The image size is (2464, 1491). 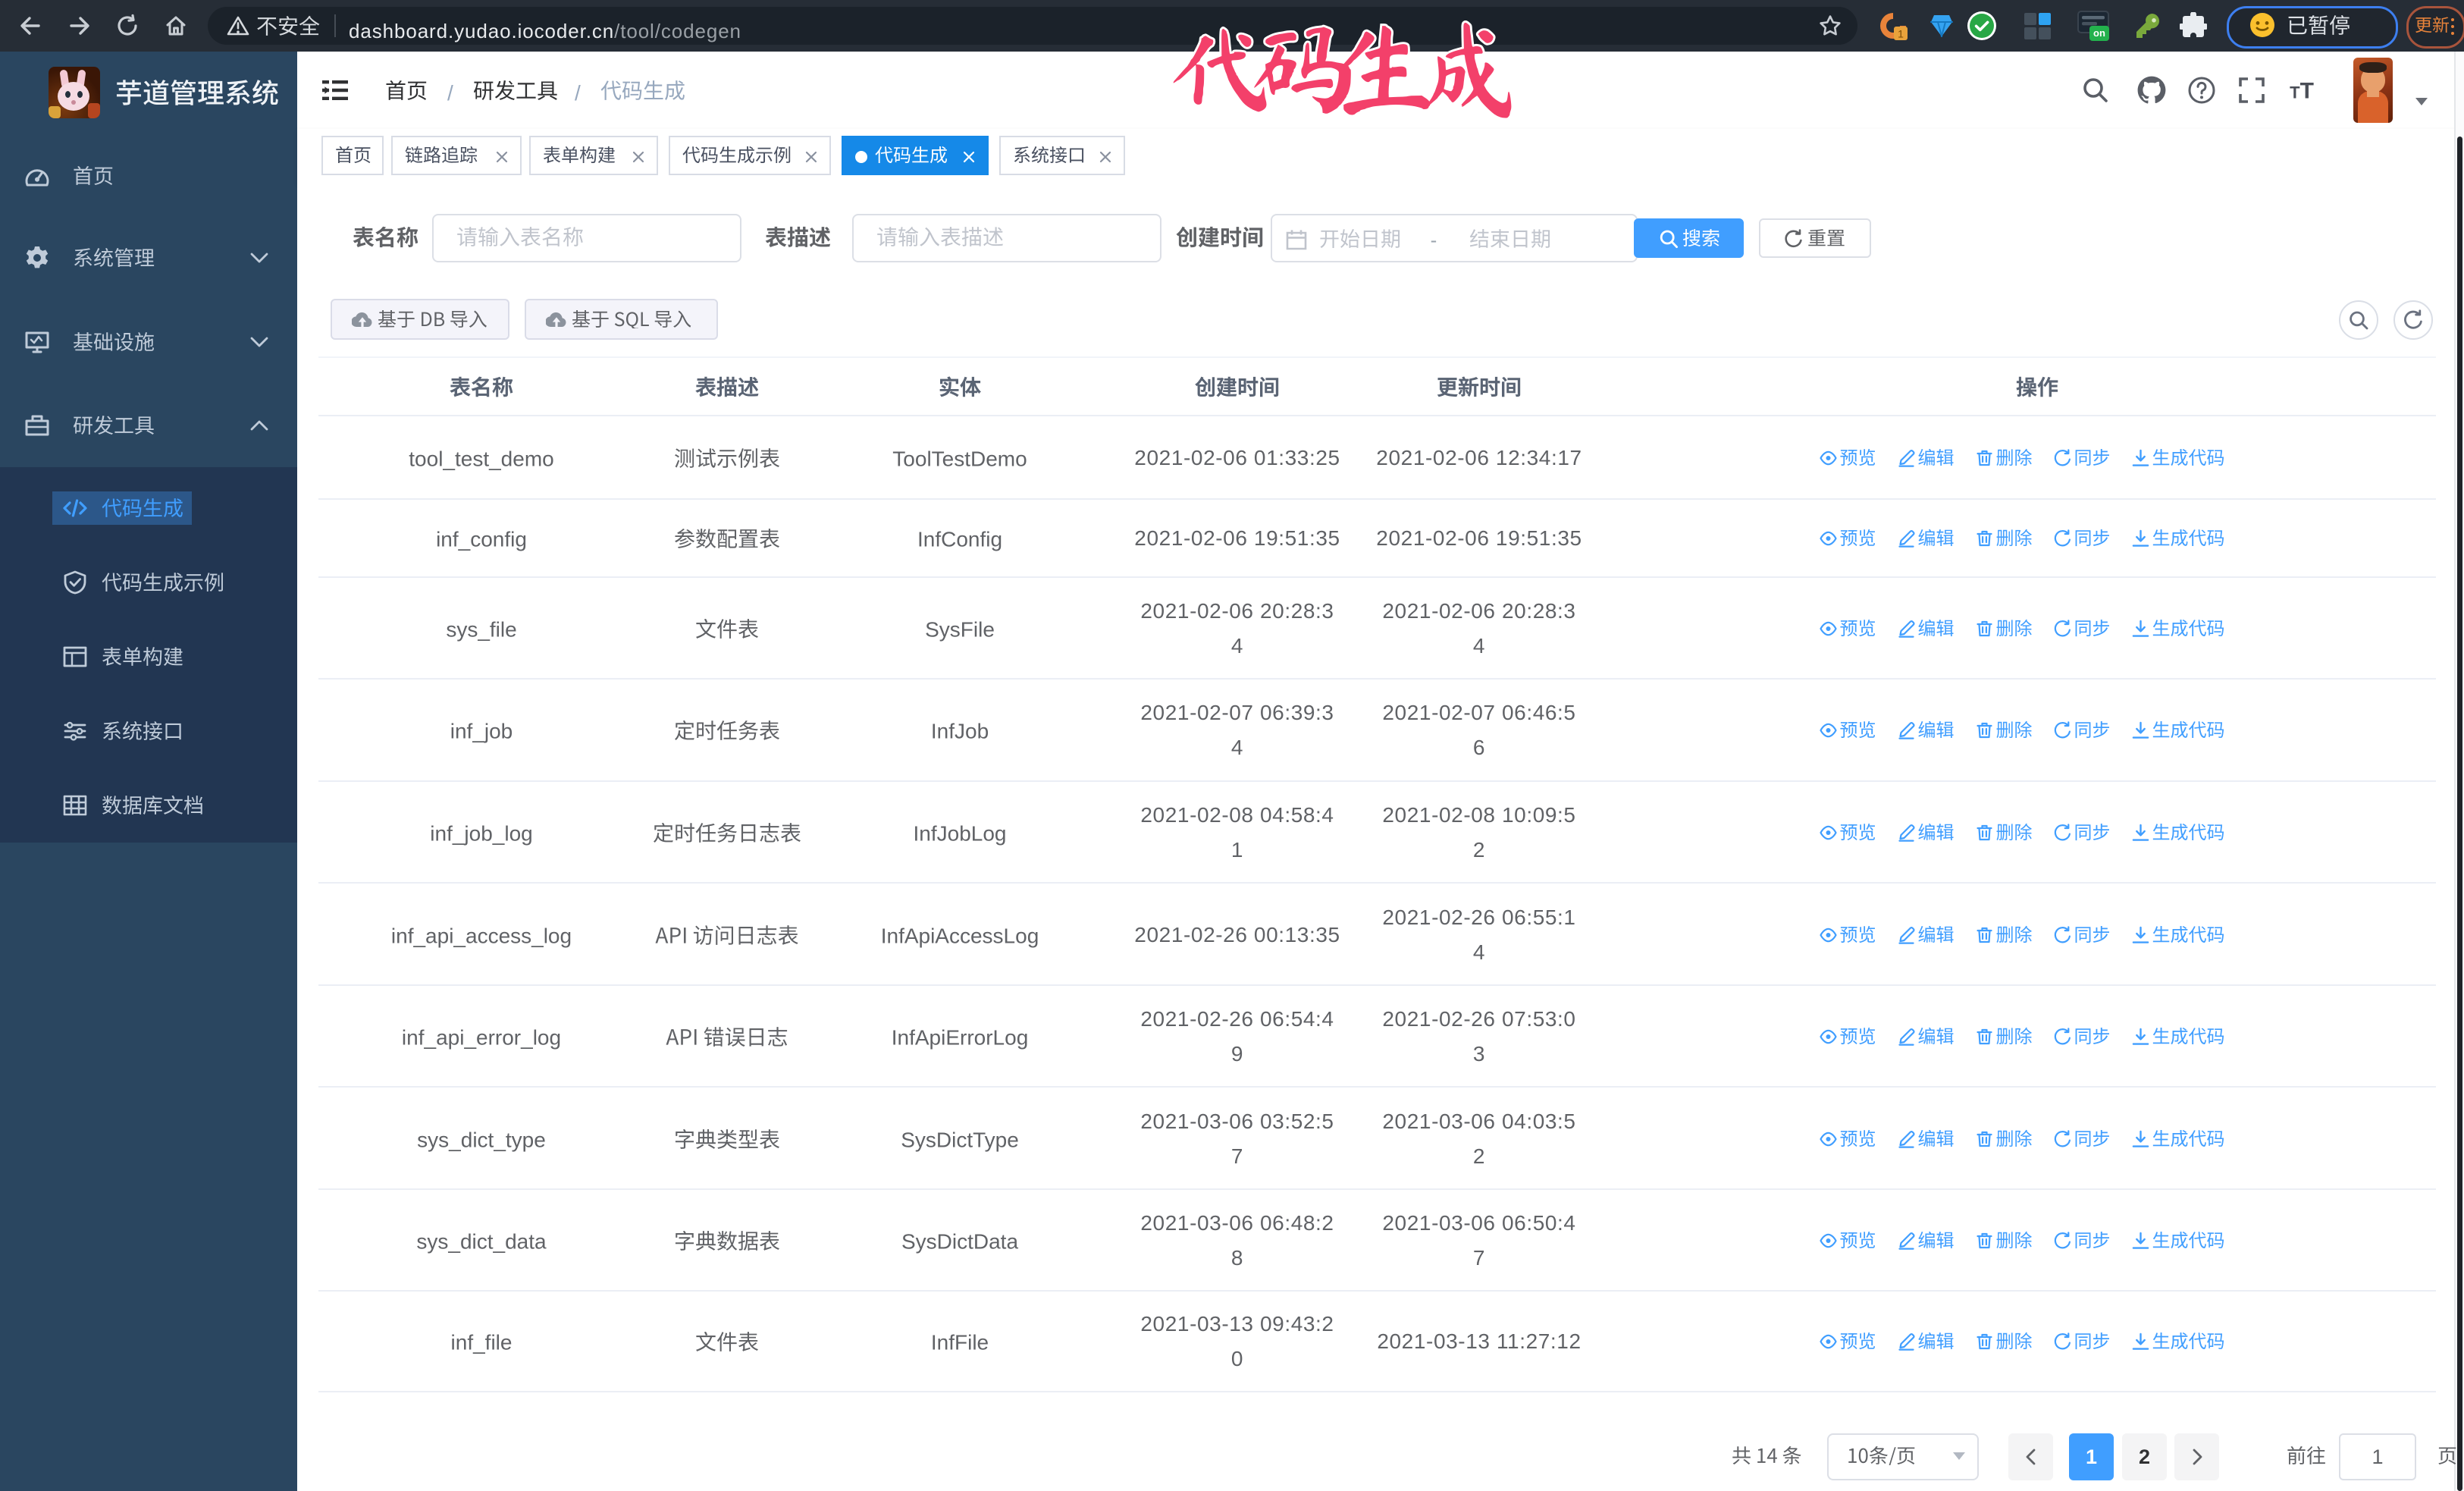 What do you see at coordinates (1901, 34) in the screenshot?
I see `svg-text: 1` at bounding box center [1901, 34].